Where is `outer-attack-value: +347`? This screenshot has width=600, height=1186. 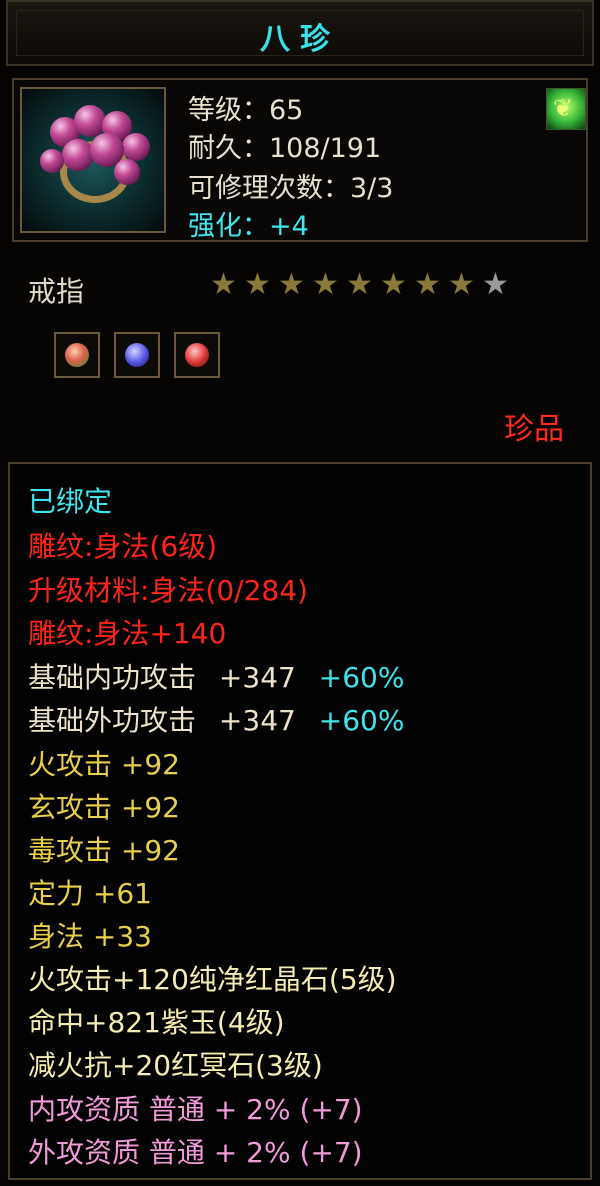
outer-attack-value: +347 is located at coordinates (257, 720).